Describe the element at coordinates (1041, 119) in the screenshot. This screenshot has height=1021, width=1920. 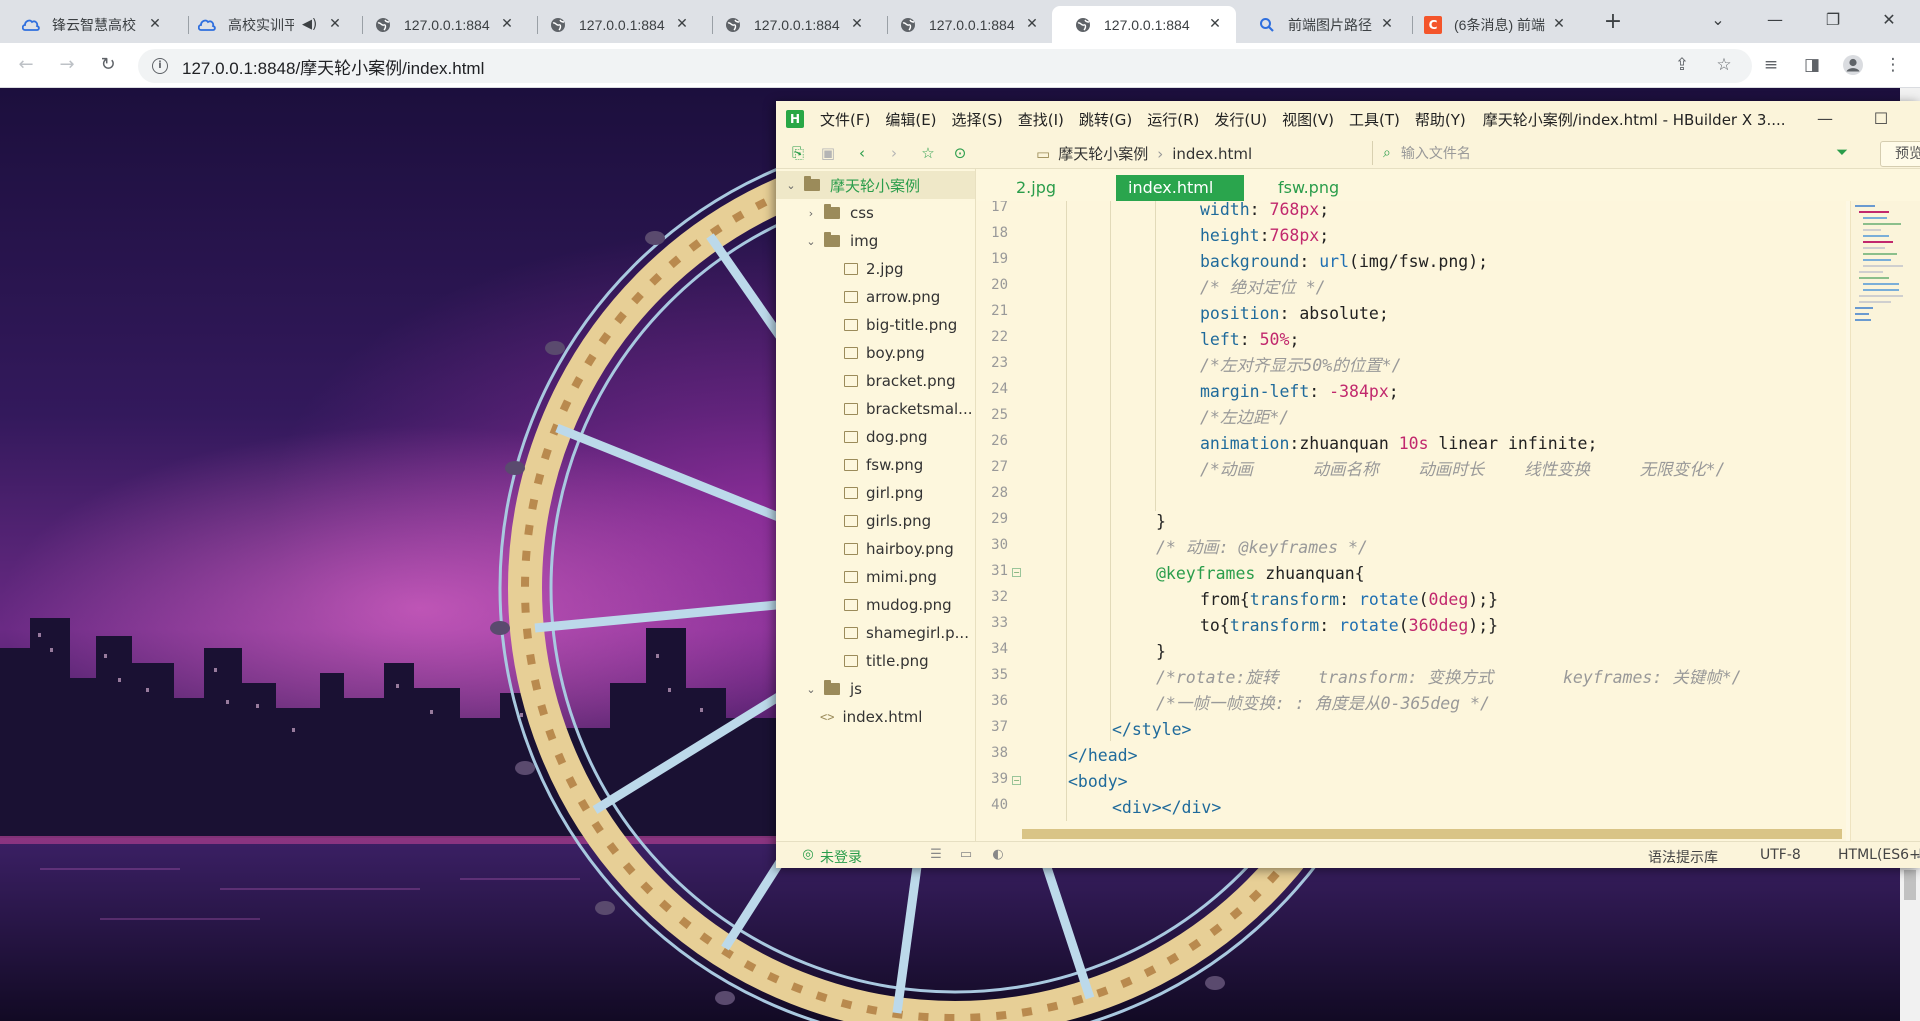
I see `menu-find: 查找(I)` at that location.